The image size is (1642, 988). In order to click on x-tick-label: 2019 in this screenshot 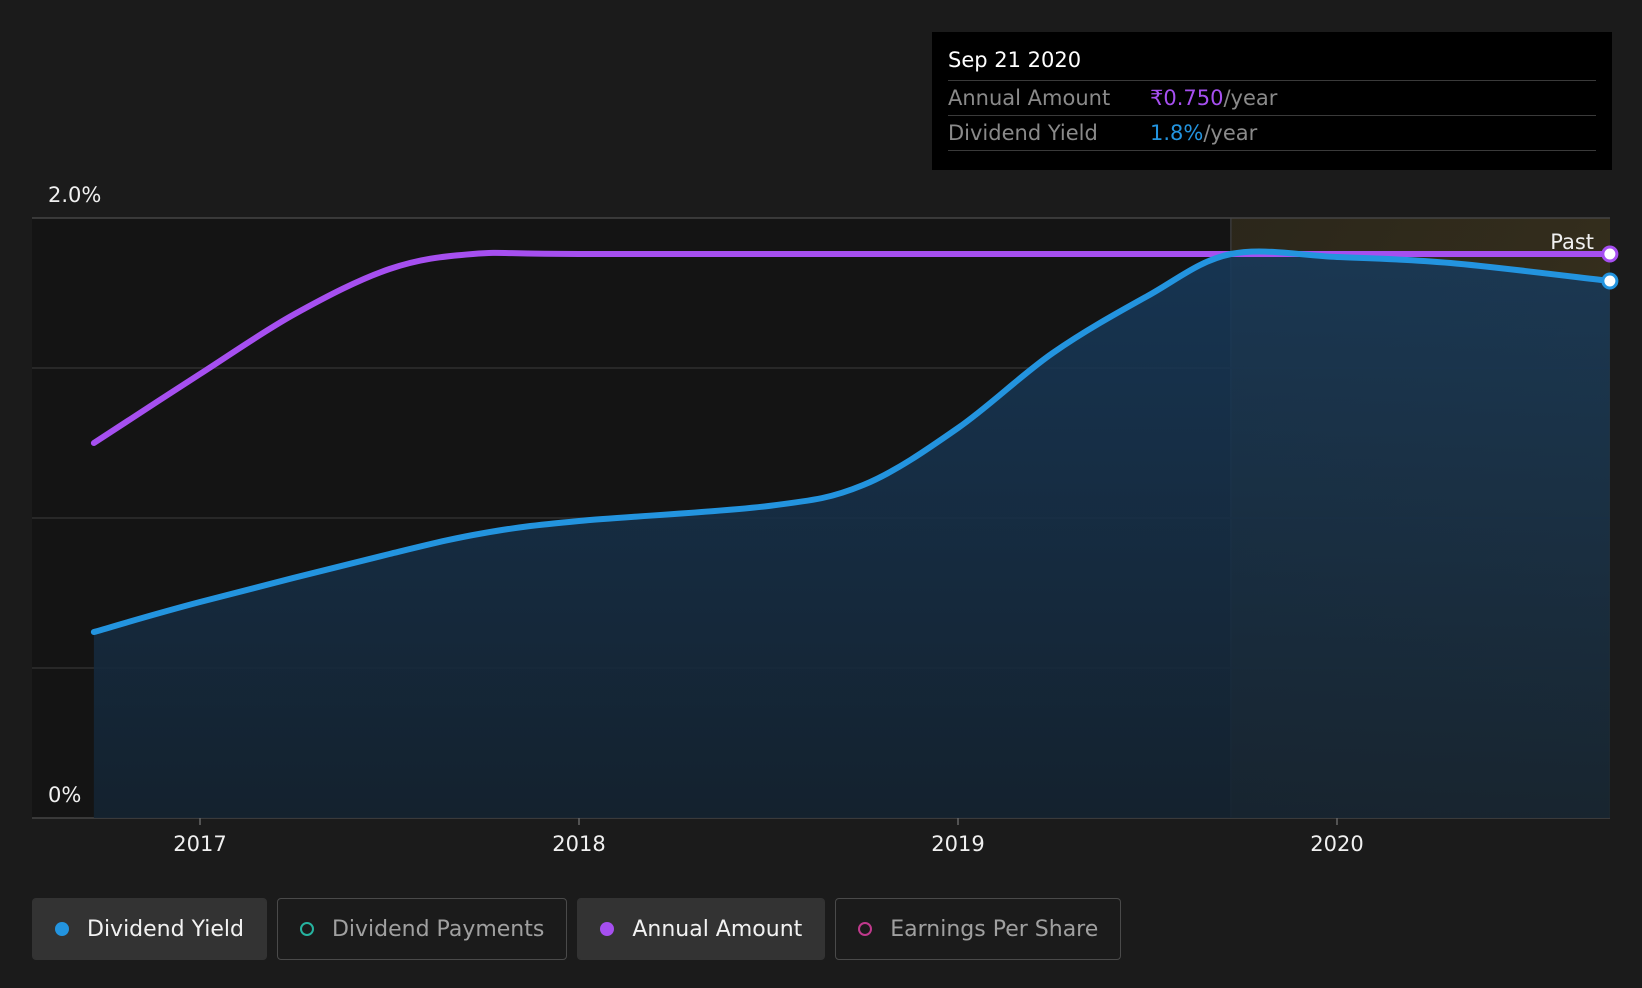, I will do `click(957, 844)`.